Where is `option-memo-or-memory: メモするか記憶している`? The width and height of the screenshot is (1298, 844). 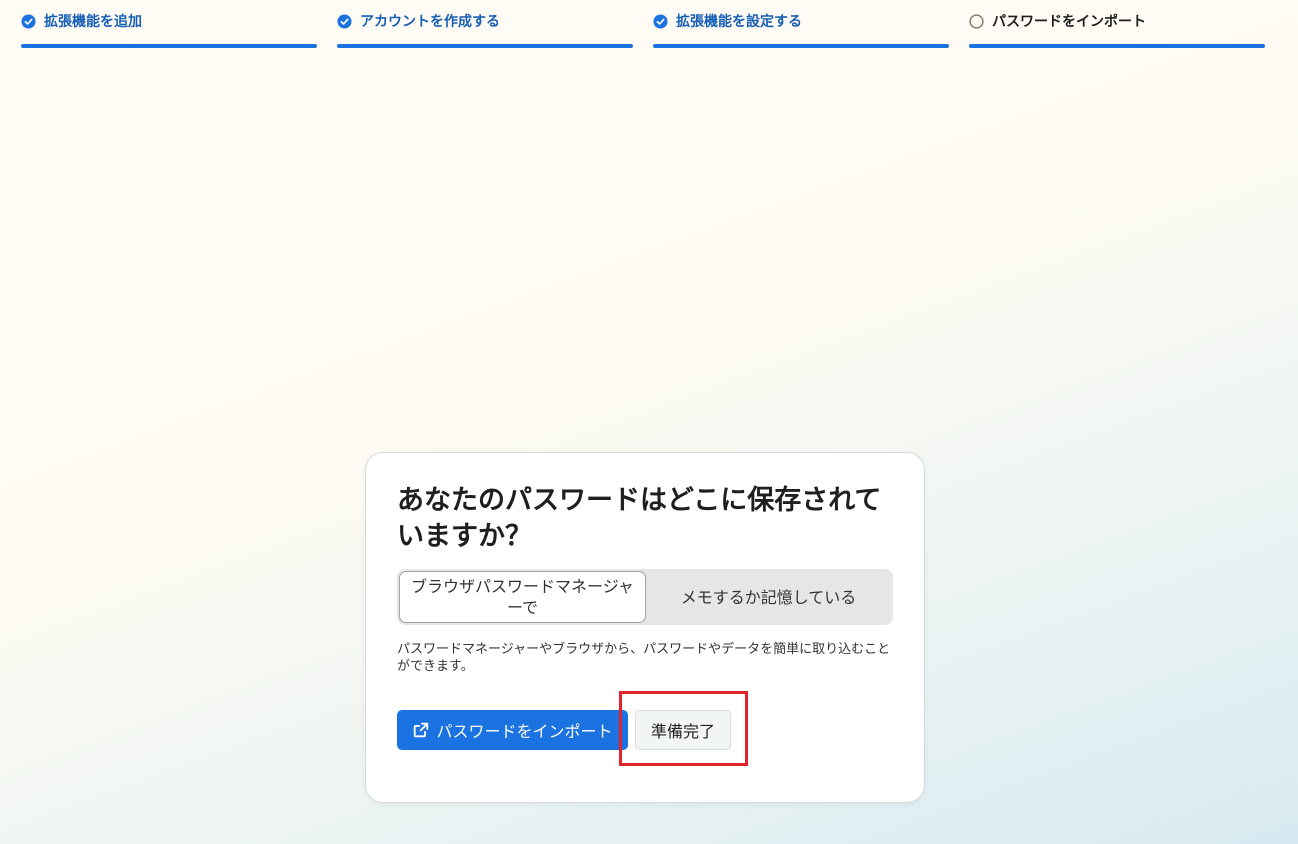 option-memo-or-memory: メモするか記憶している is located at coordinates (768, 597).